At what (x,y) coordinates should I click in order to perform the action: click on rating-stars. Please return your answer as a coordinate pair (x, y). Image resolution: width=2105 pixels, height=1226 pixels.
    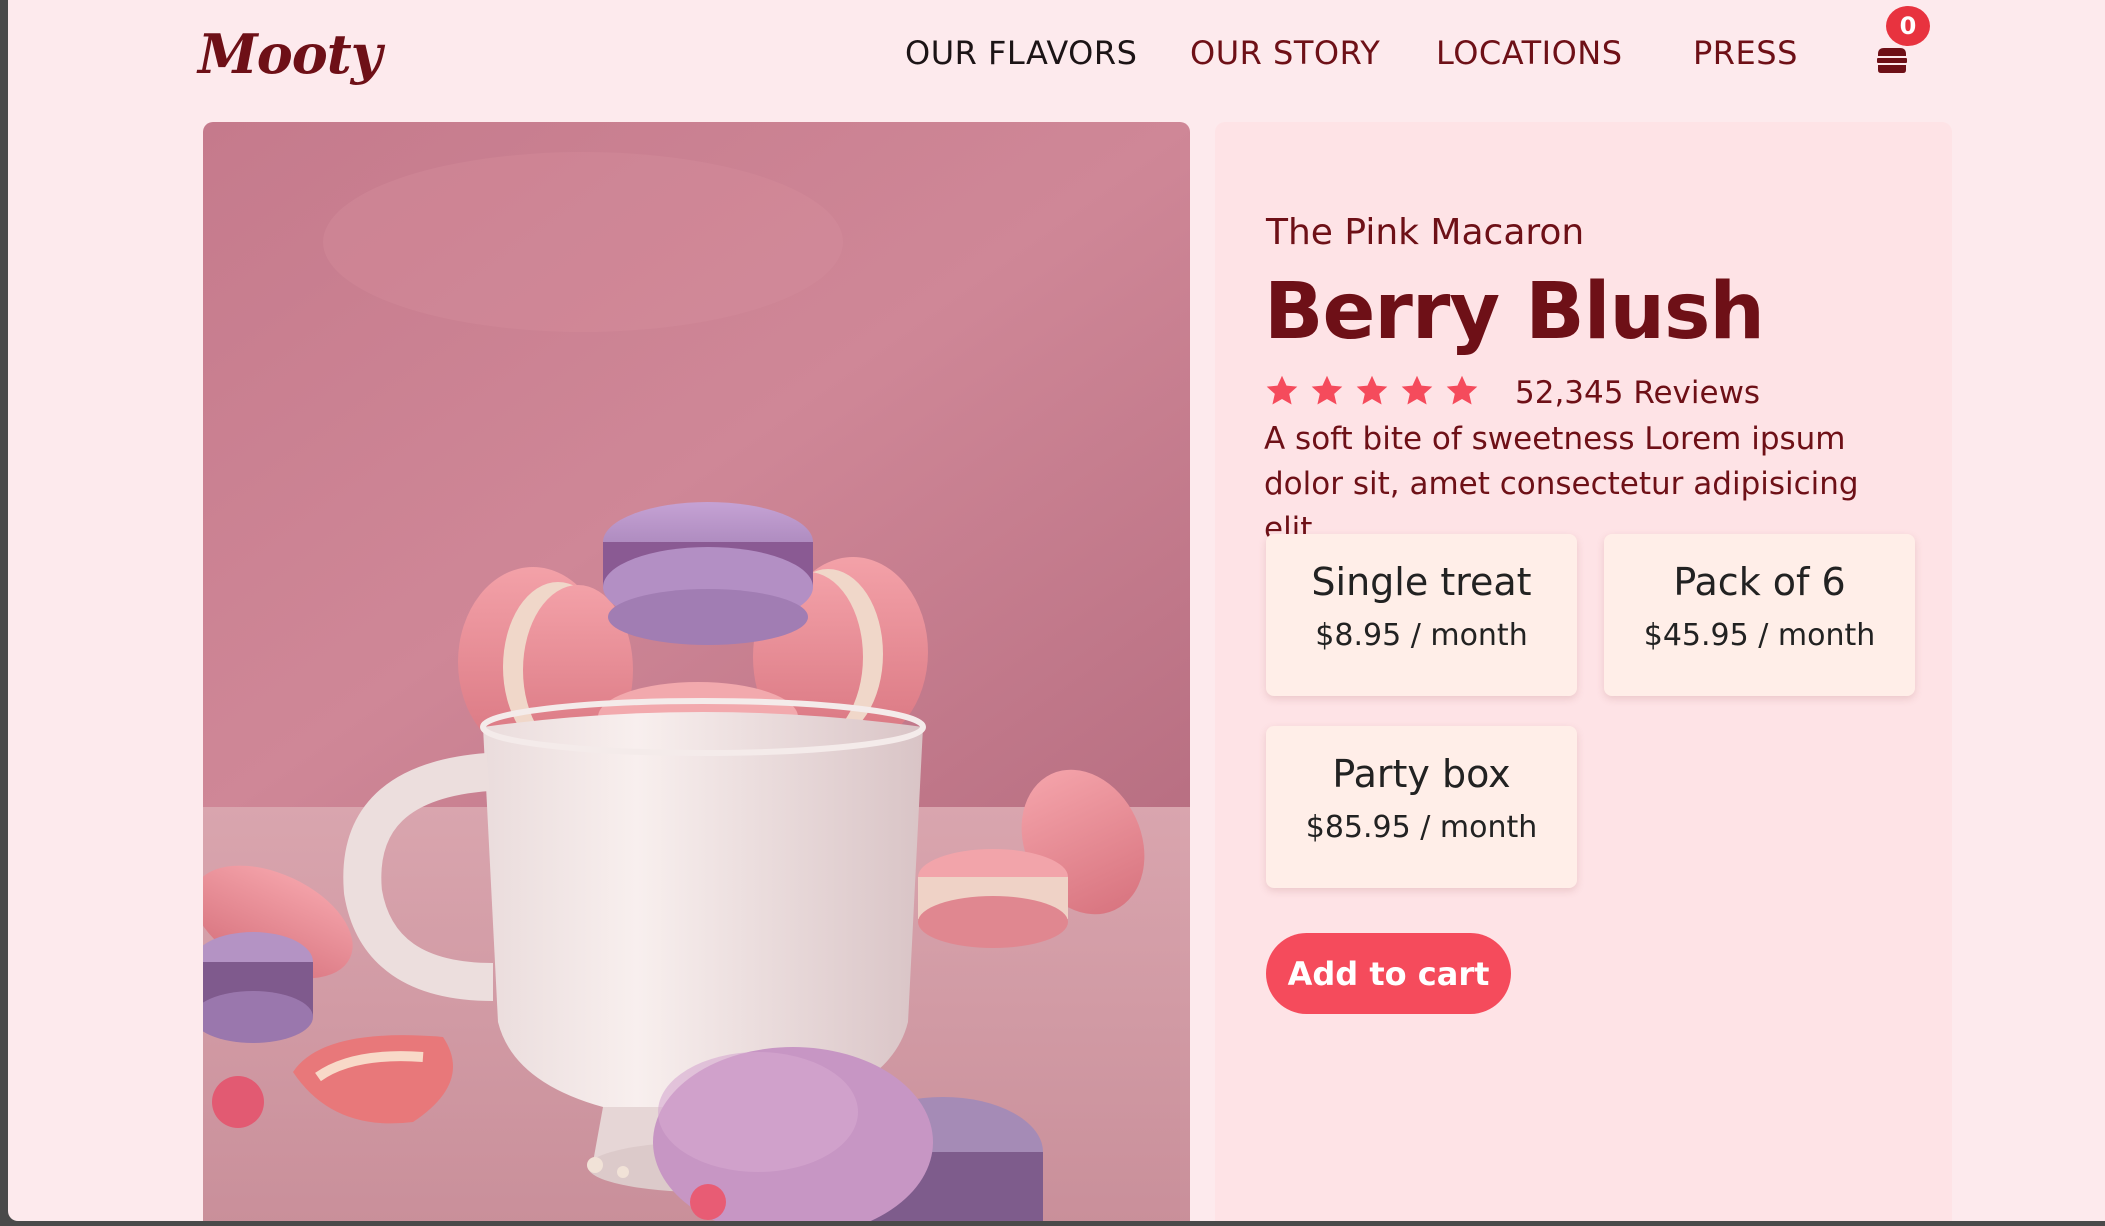
    Looking at the image, I should click on (1372, 391).